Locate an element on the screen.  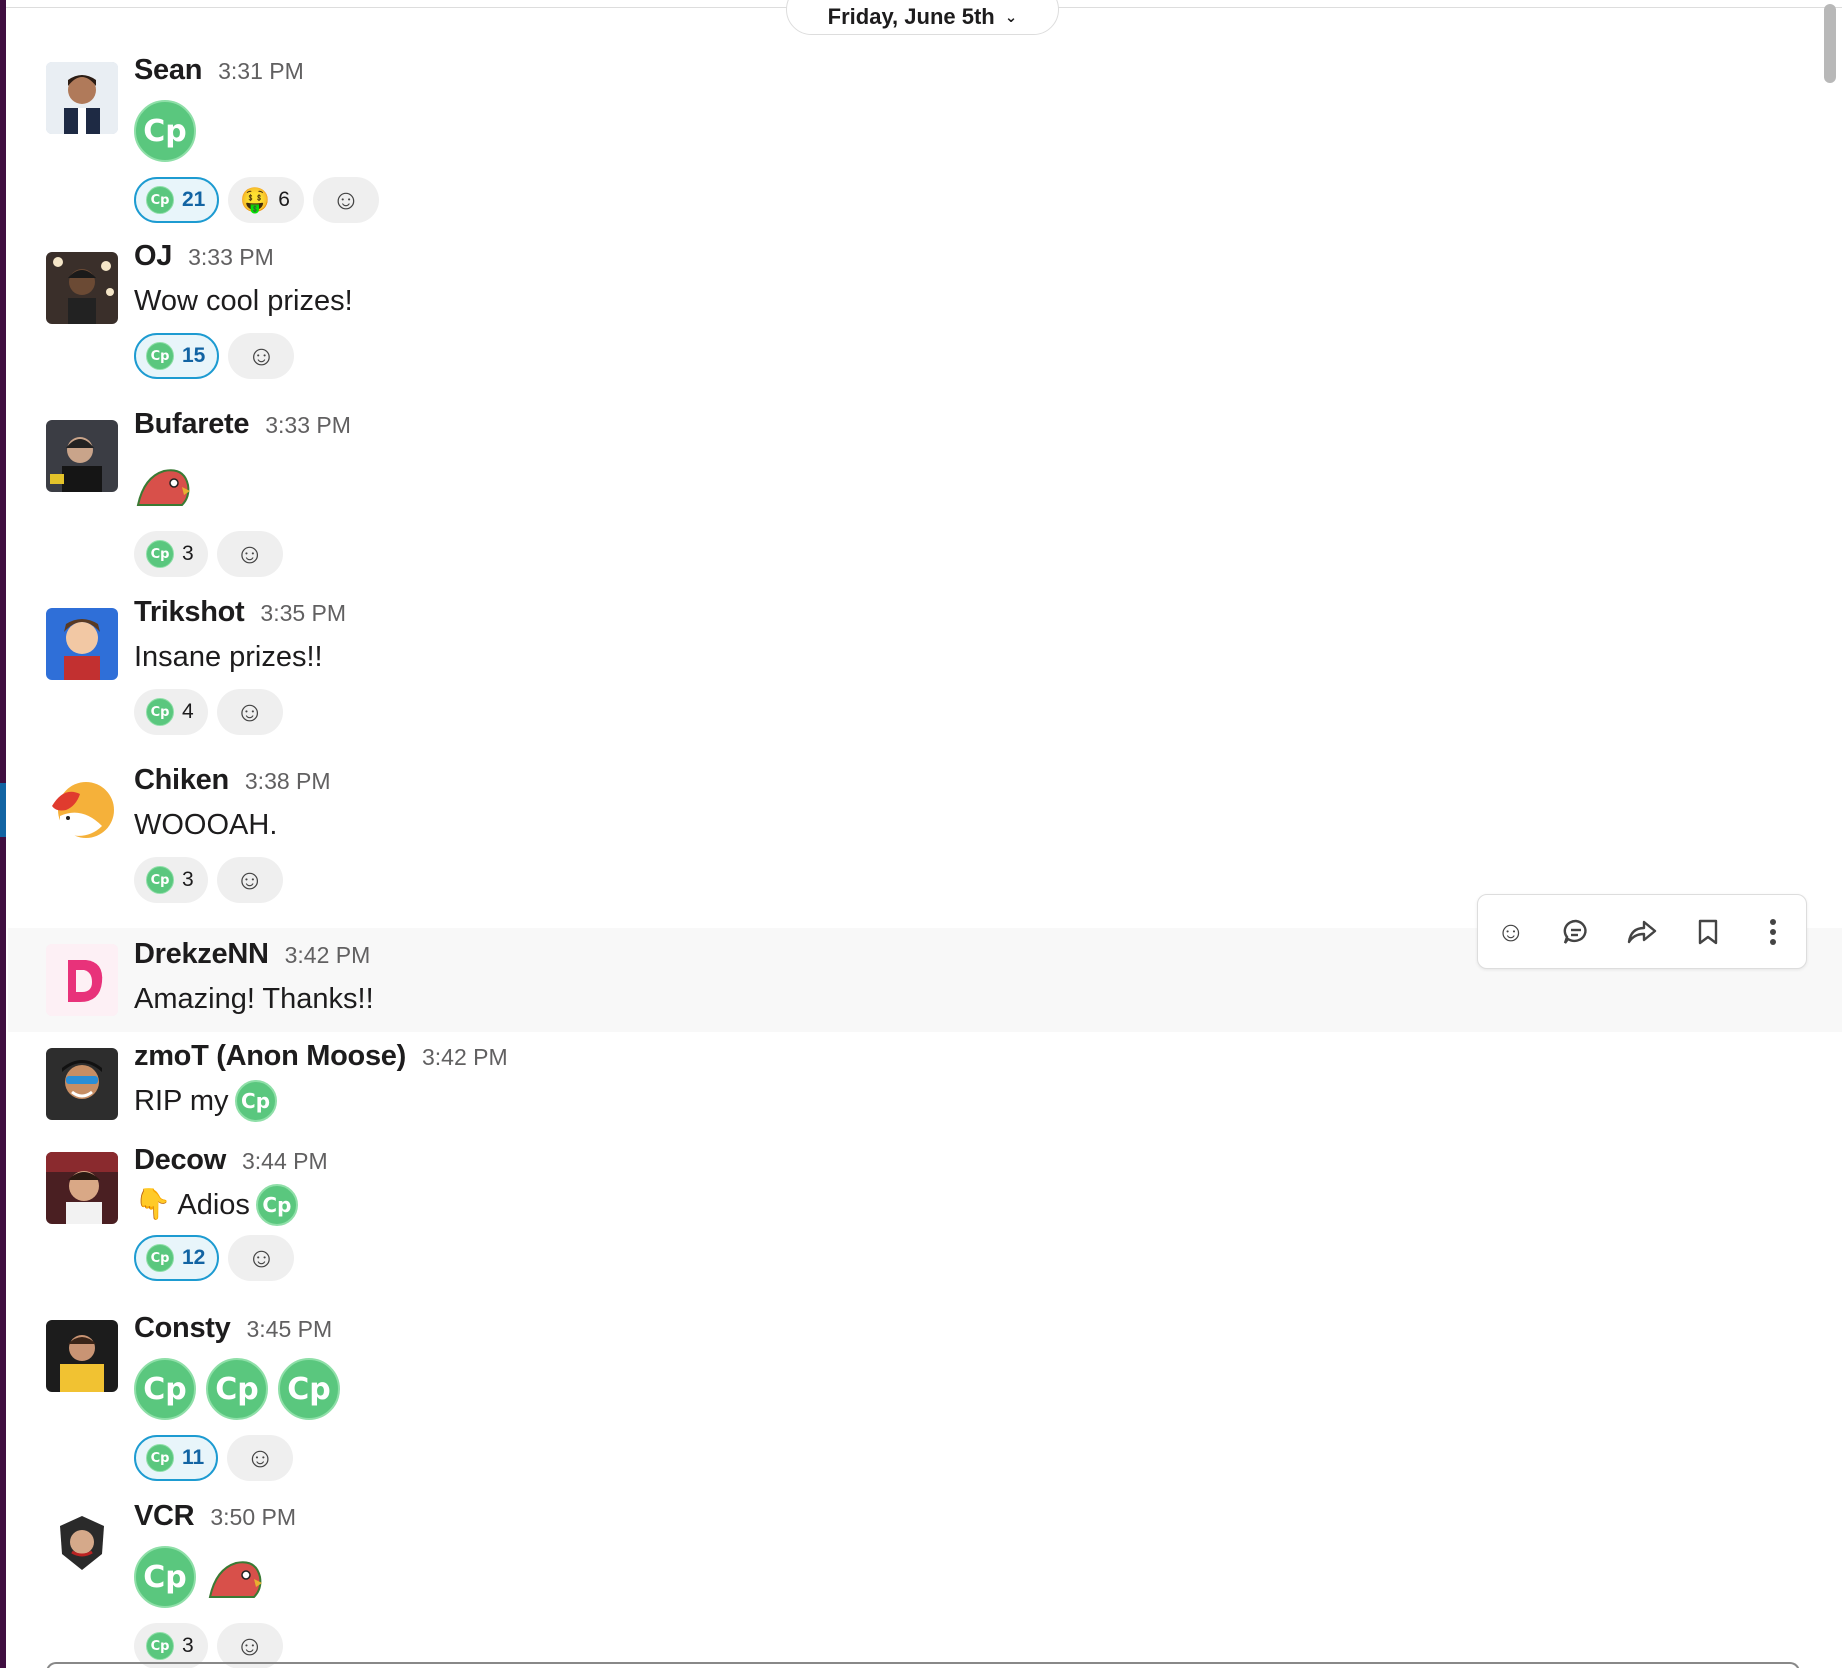
message-text: Wow cool prizes! is located at coordinates (243, 301).